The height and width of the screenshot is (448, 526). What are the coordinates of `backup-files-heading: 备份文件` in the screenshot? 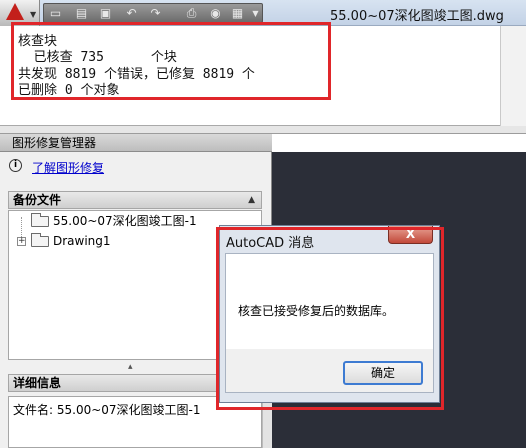 It's located at (37, 200).